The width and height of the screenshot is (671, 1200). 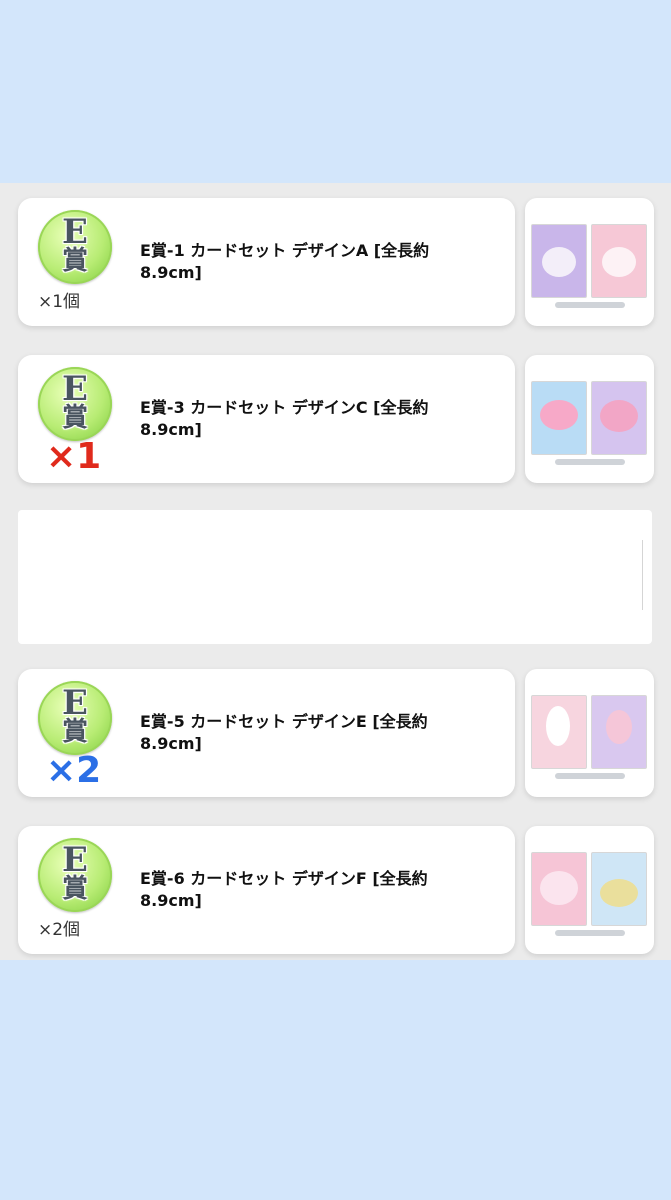 What do you see at coordinates (285, 261) in the screenshot?
I see `prize-title: E賞-1 カードセット デザインA [全長約8.9cm]` at bounding box center [285, 261].